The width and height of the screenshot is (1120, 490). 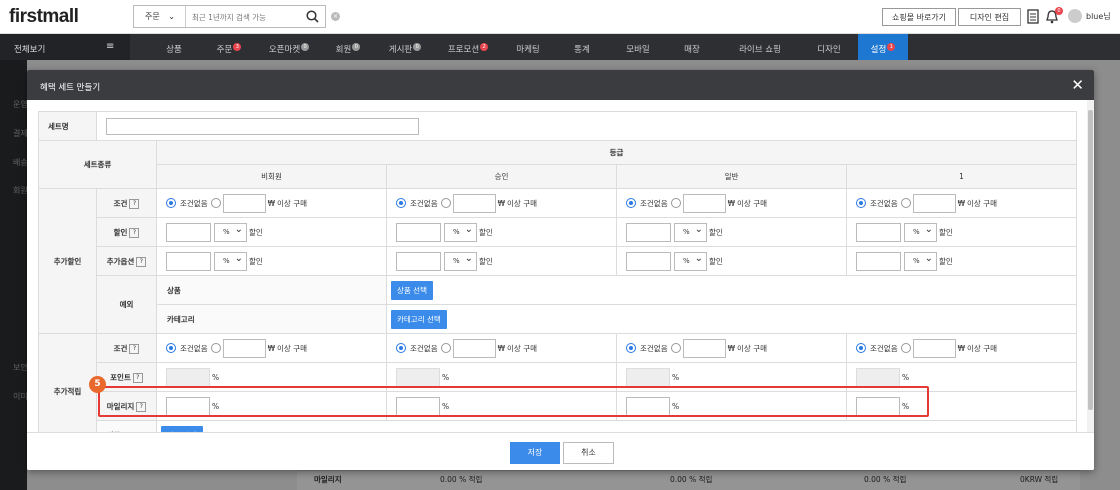 I want to click on nav-item-stats: 통계, so click(x=582, y=47).